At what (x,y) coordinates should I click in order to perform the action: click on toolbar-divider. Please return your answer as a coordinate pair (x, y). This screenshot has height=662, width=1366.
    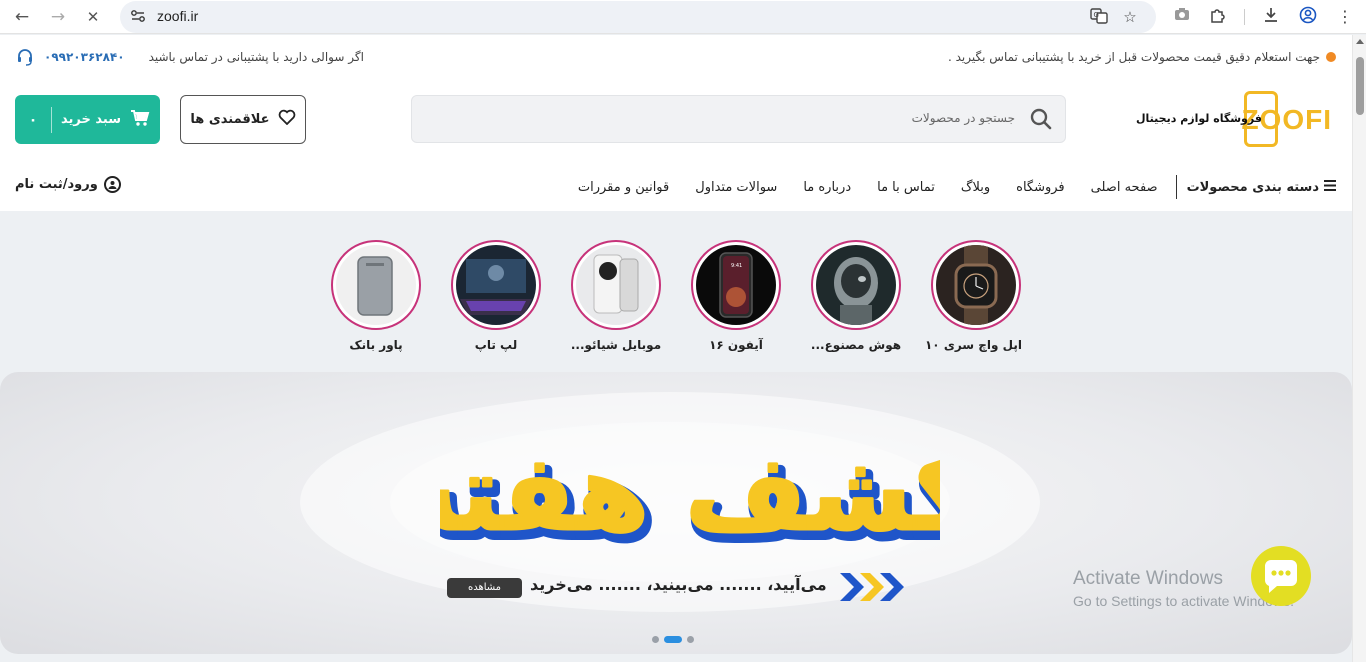
    Looking at the image, I should click on (1244, 17).